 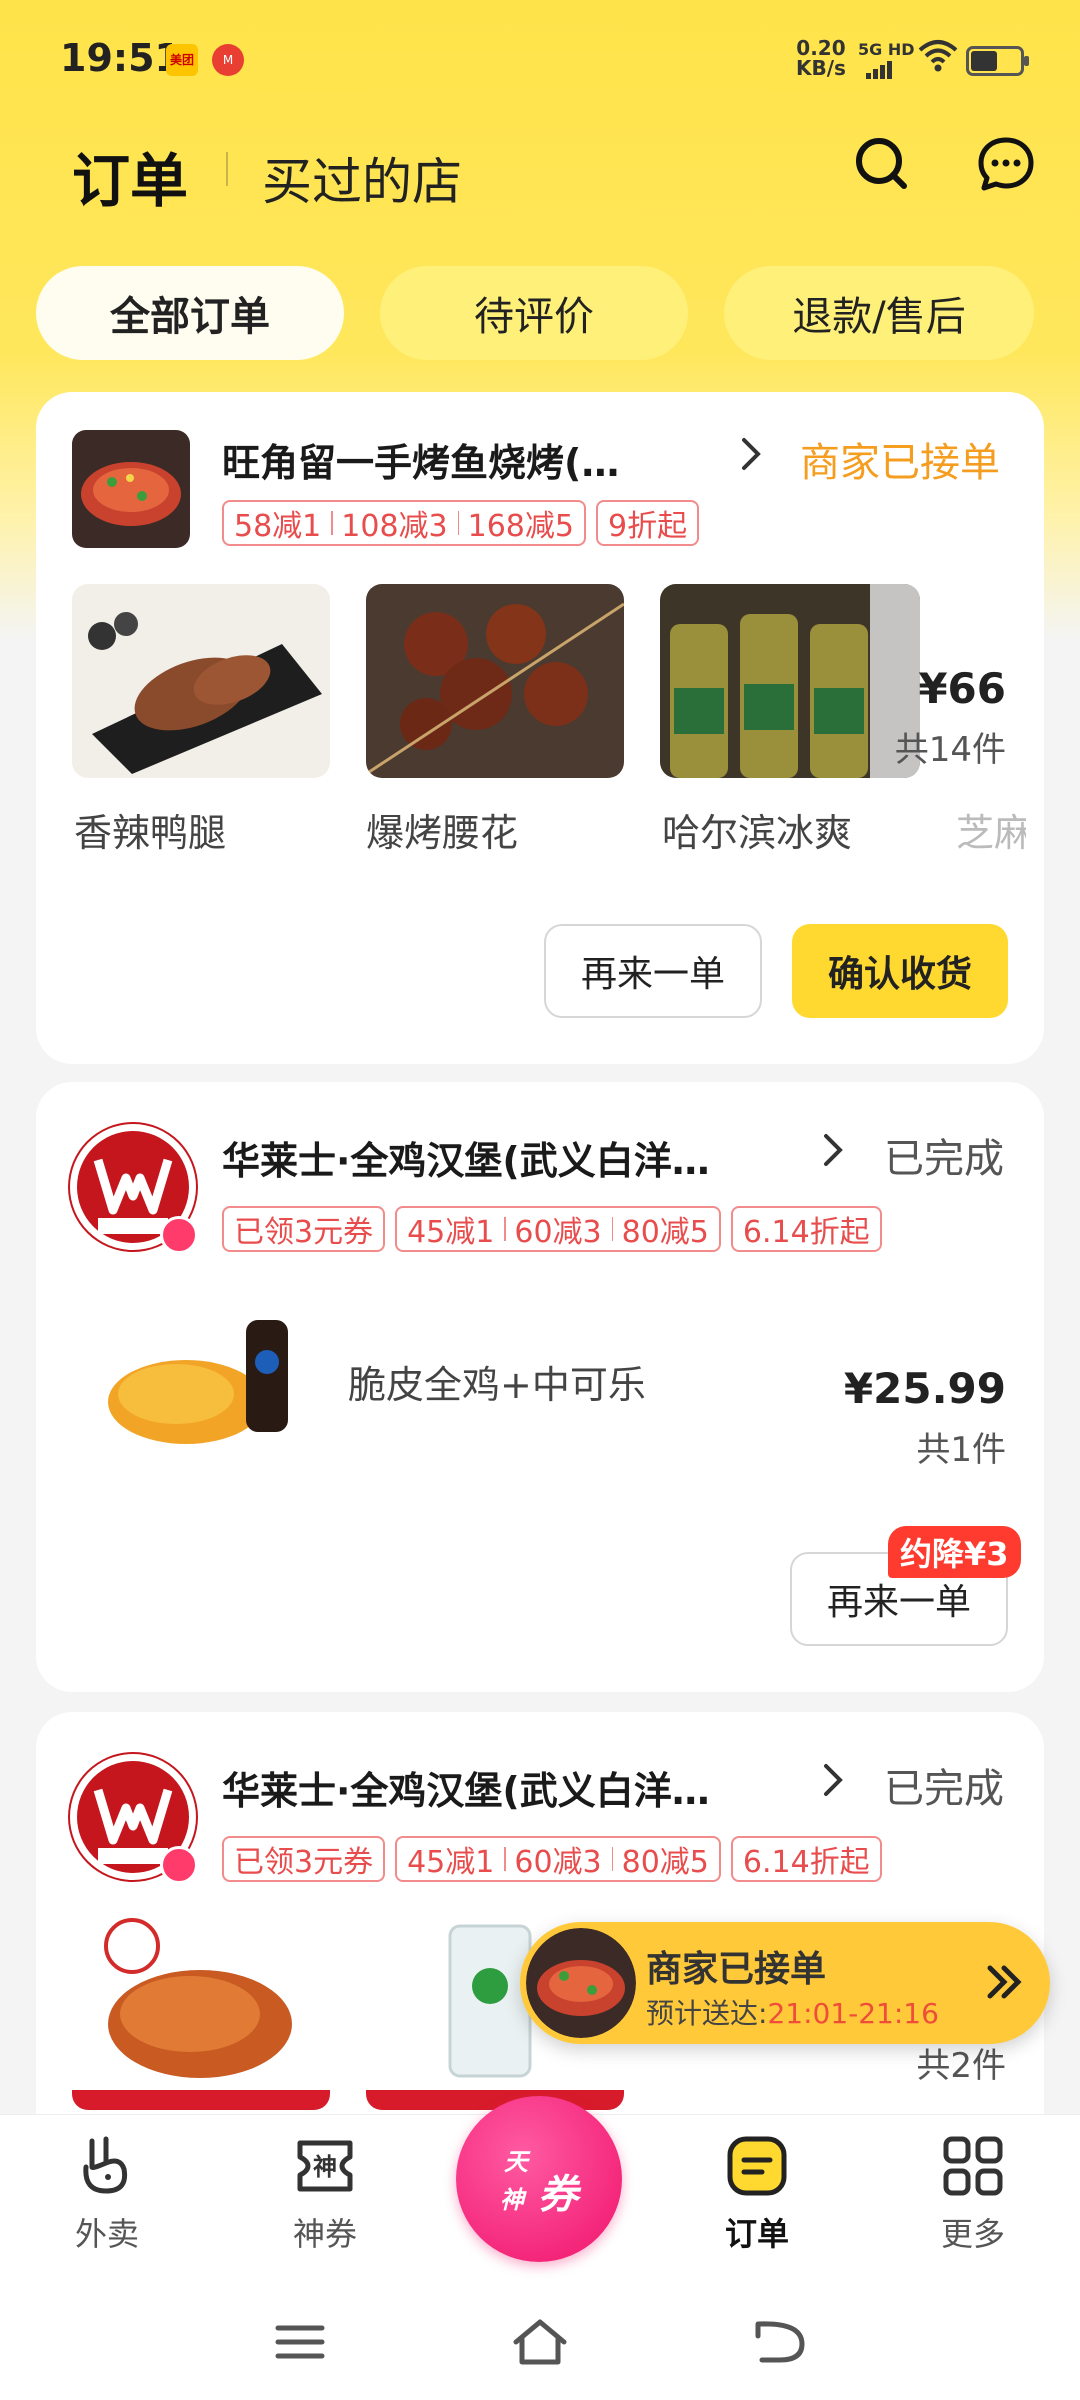 I want to click on orders-icon, so click(x=757, y=2166).